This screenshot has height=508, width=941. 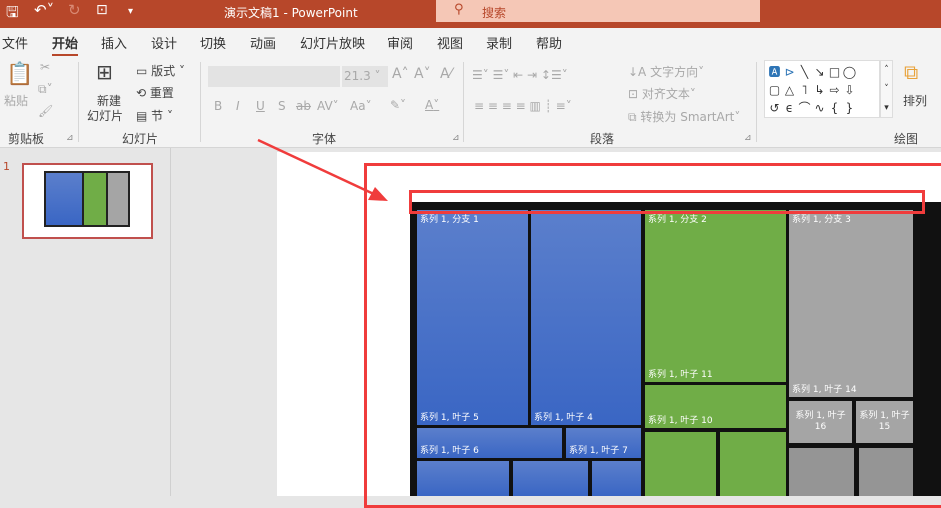 I want to click on annotation-arrow-icon, so click(x=322, y=169).